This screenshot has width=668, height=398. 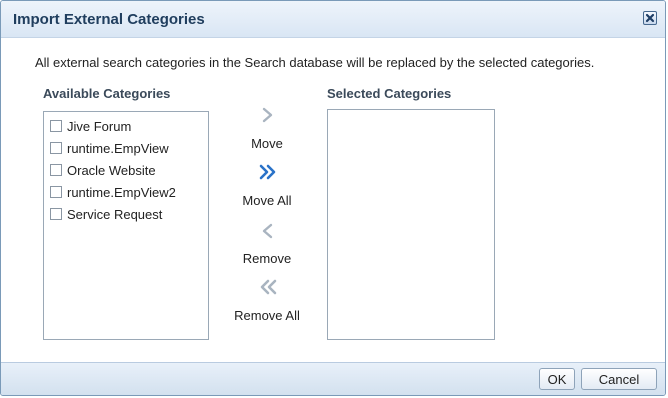 I want to click on list-item-label: Jive Forum, so click(x=99, y=126).